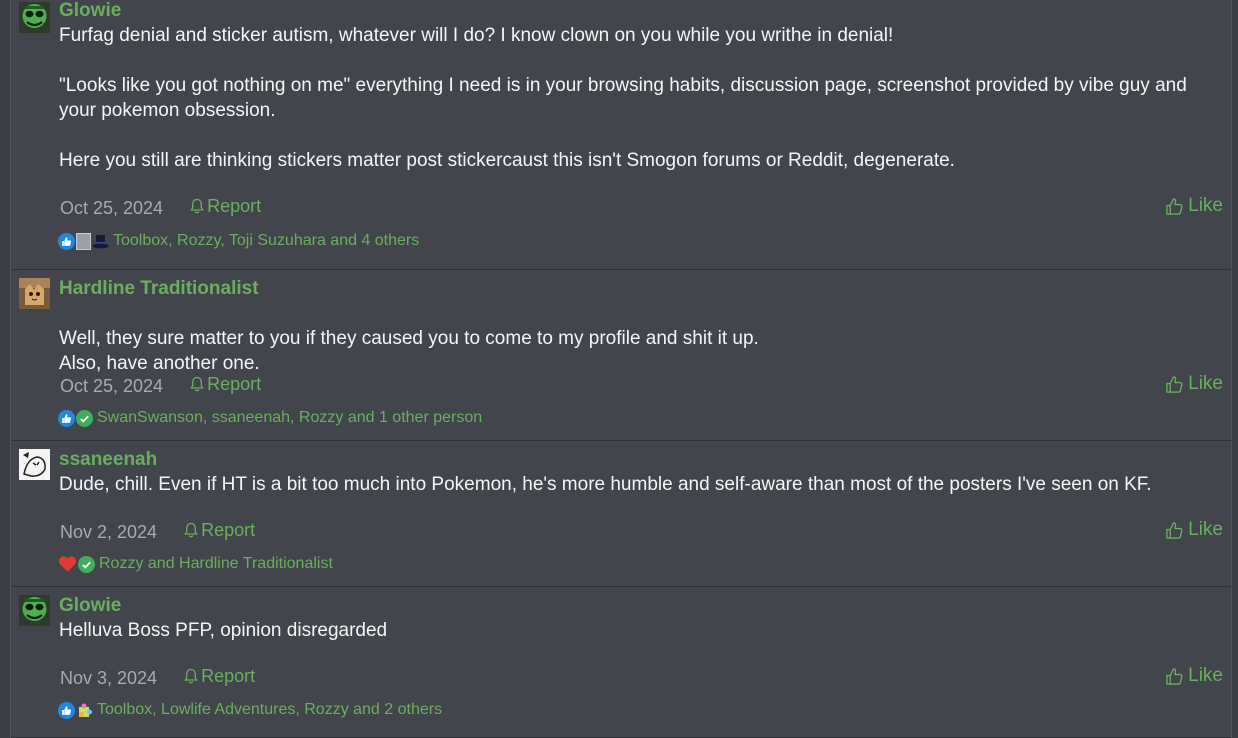 This screenshot has height=738, width=1238. I want to click on heart-reaction-icon, so click(67, 564).